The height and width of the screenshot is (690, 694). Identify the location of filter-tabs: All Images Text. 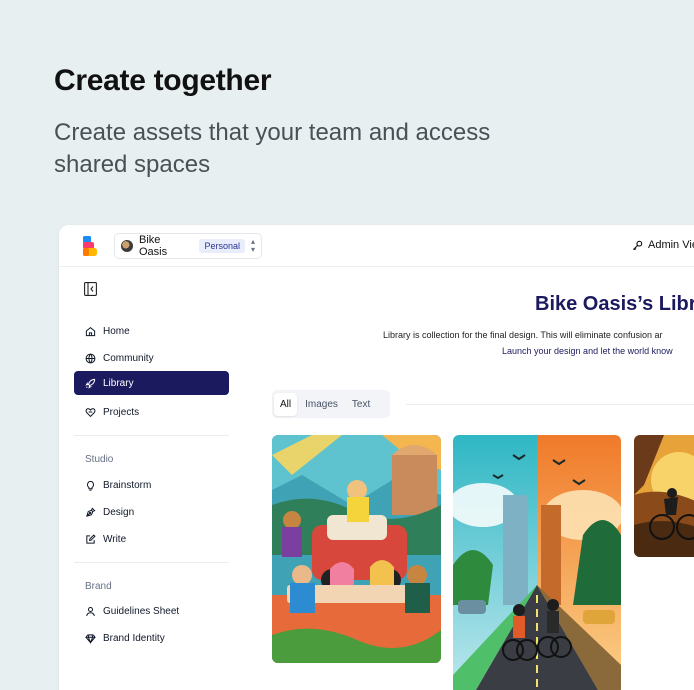
(331, 404).